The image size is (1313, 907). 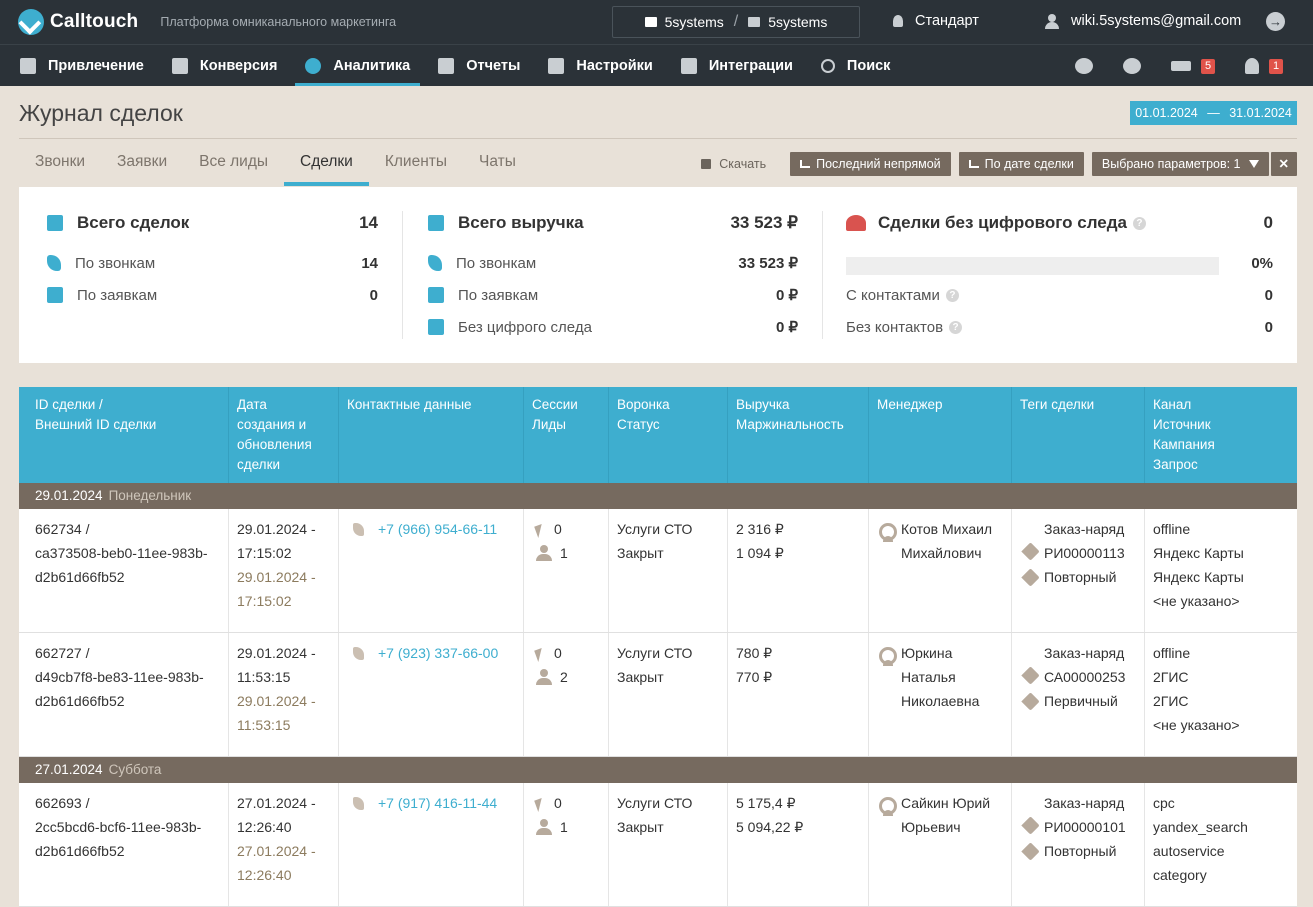 I want to click on manager-name: Котов Михаил Михайлович, so click(x=940, y=541).